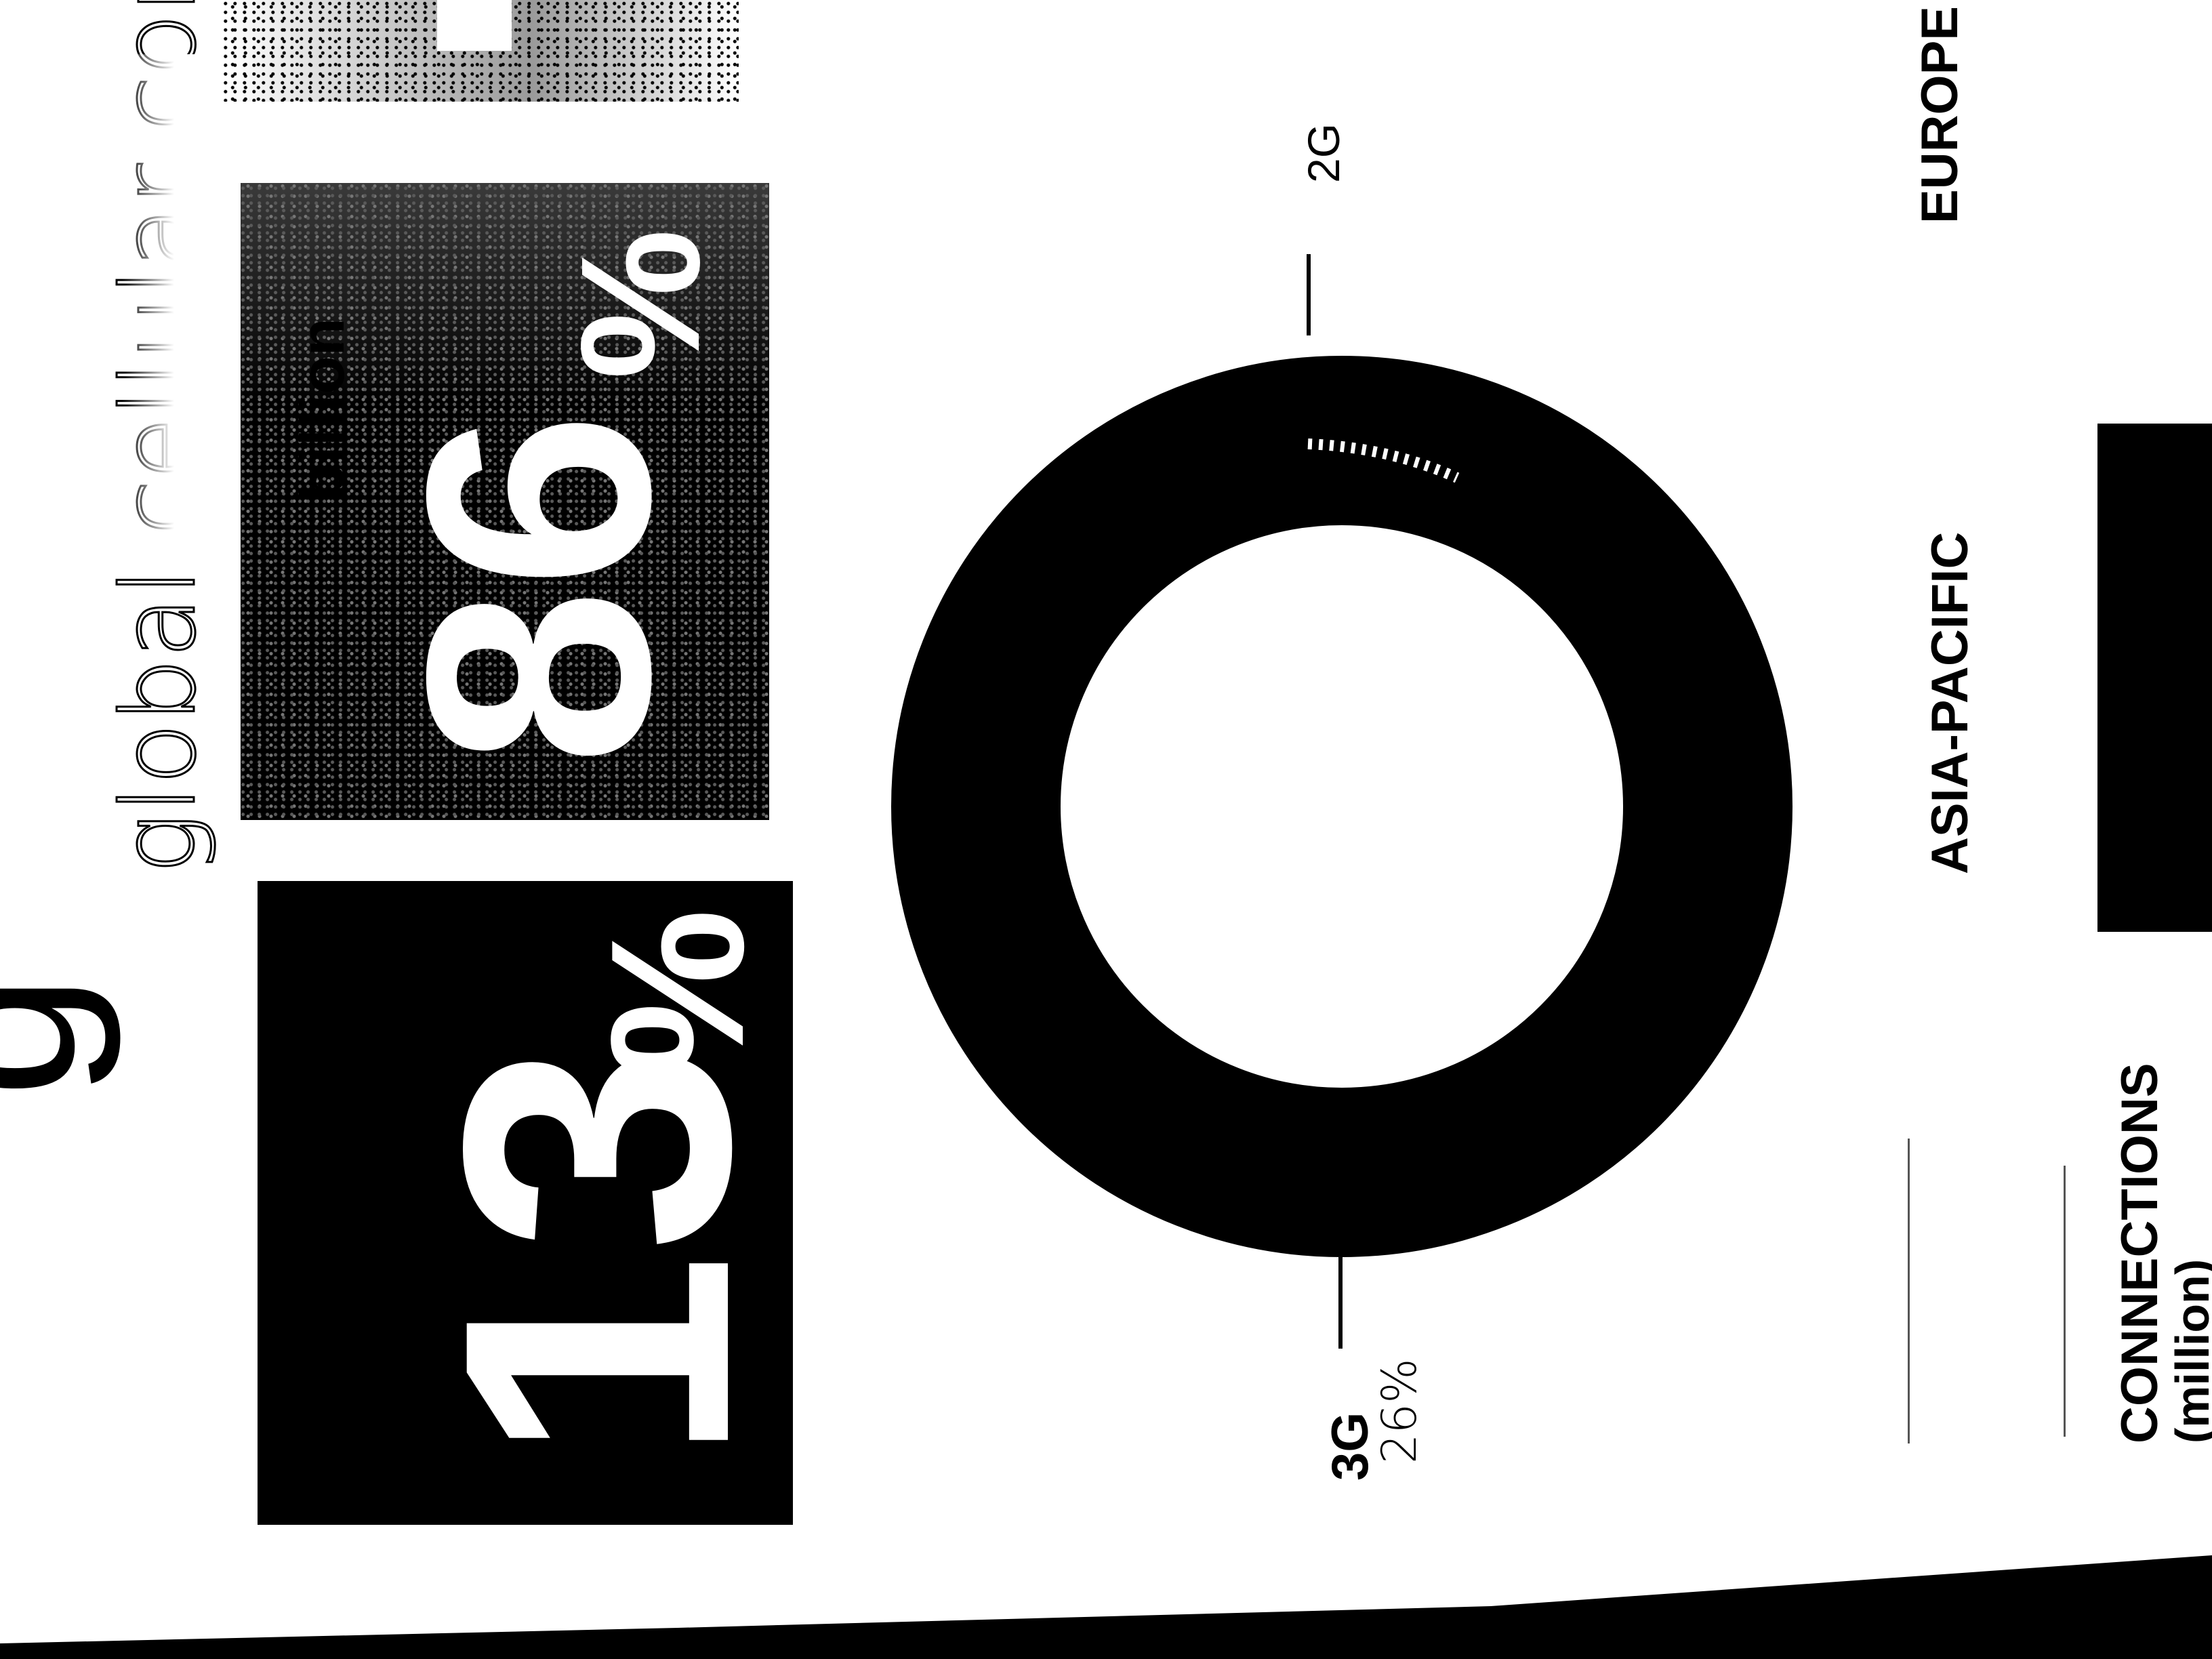 The height and width of the screenshot is (1659, 2212). What do you see at coordinates (1950, 703) in the screenshot?
I see `region-heading-asia-pacific: ASIA-PACIFIC` at bounding box center [1950, 703].